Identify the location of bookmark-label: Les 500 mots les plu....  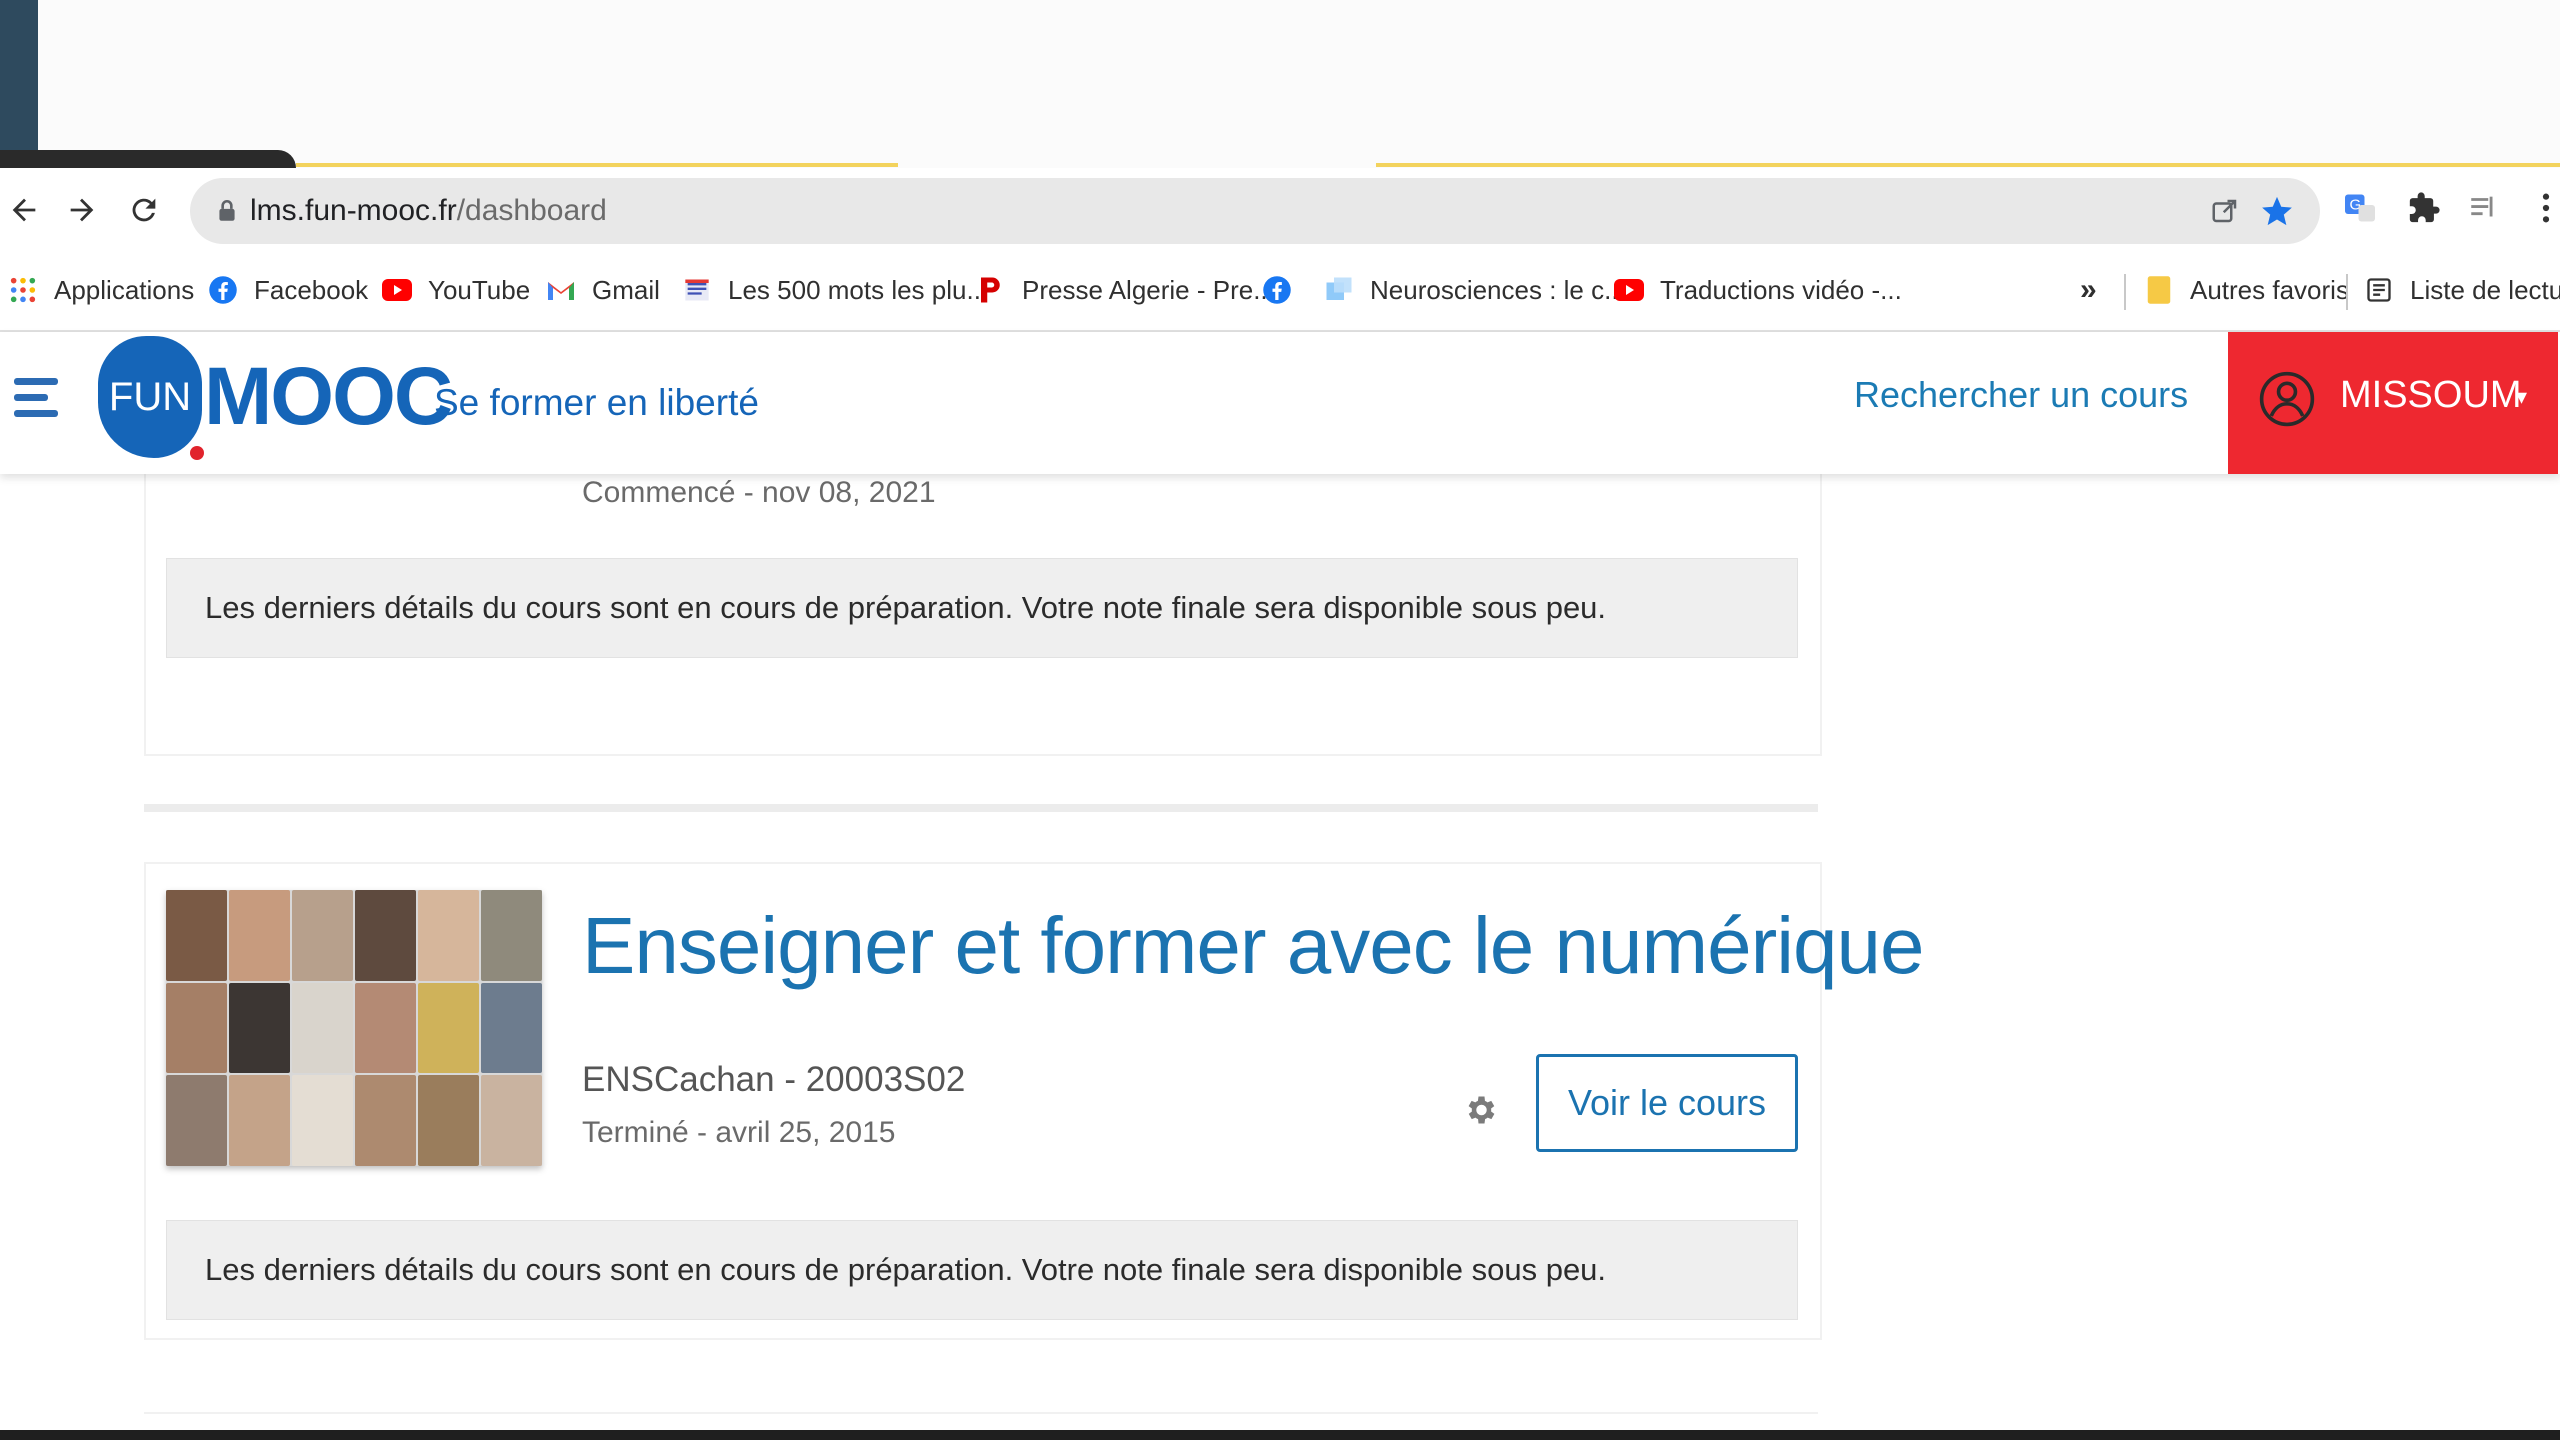
(858, 289).